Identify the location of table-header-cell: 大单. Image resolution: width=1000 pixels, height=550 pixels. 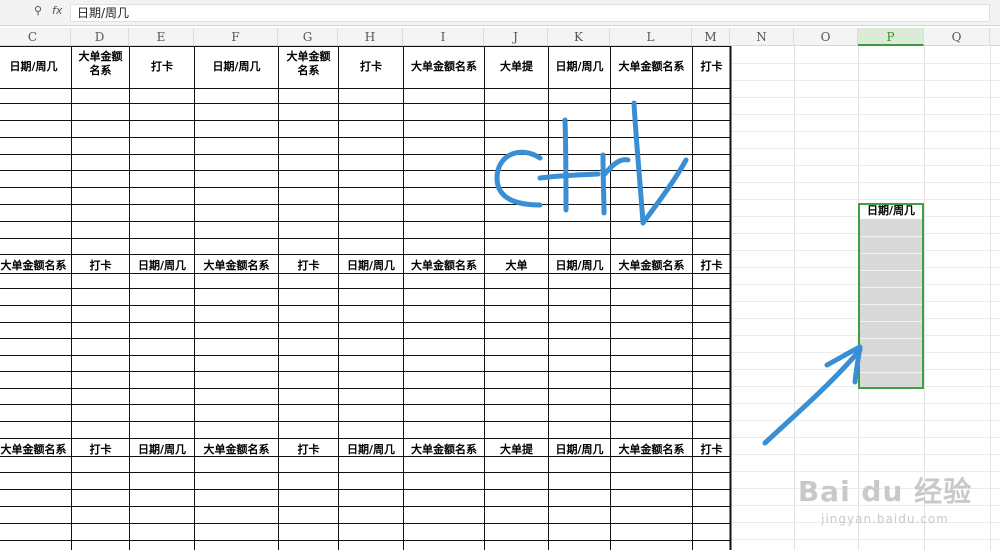
(516, 264).